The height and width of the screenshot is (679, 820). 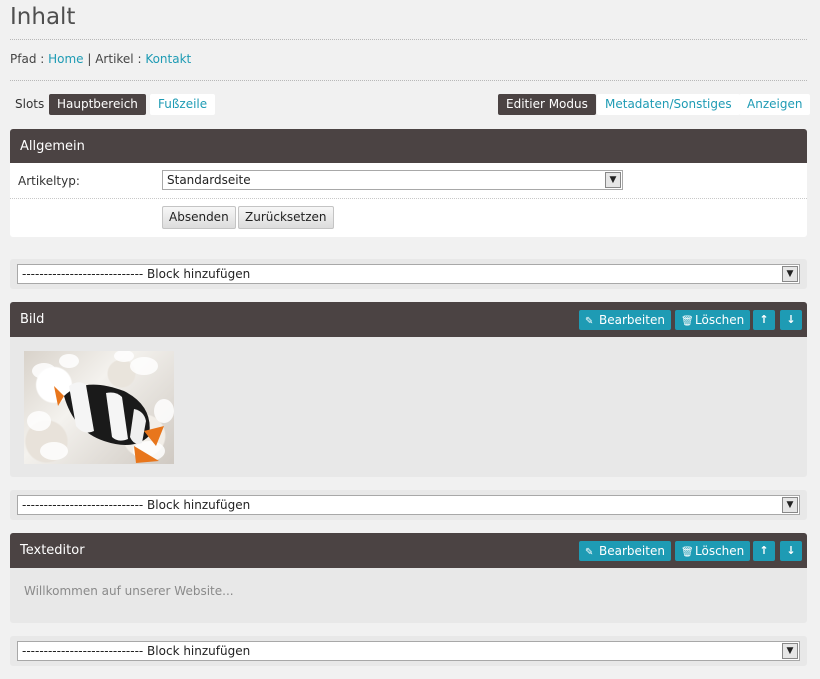 What do you see at coordinates (43, 17) in the screenshot?
I see `page-title: Inhalt` at bounding box center [43, 17].